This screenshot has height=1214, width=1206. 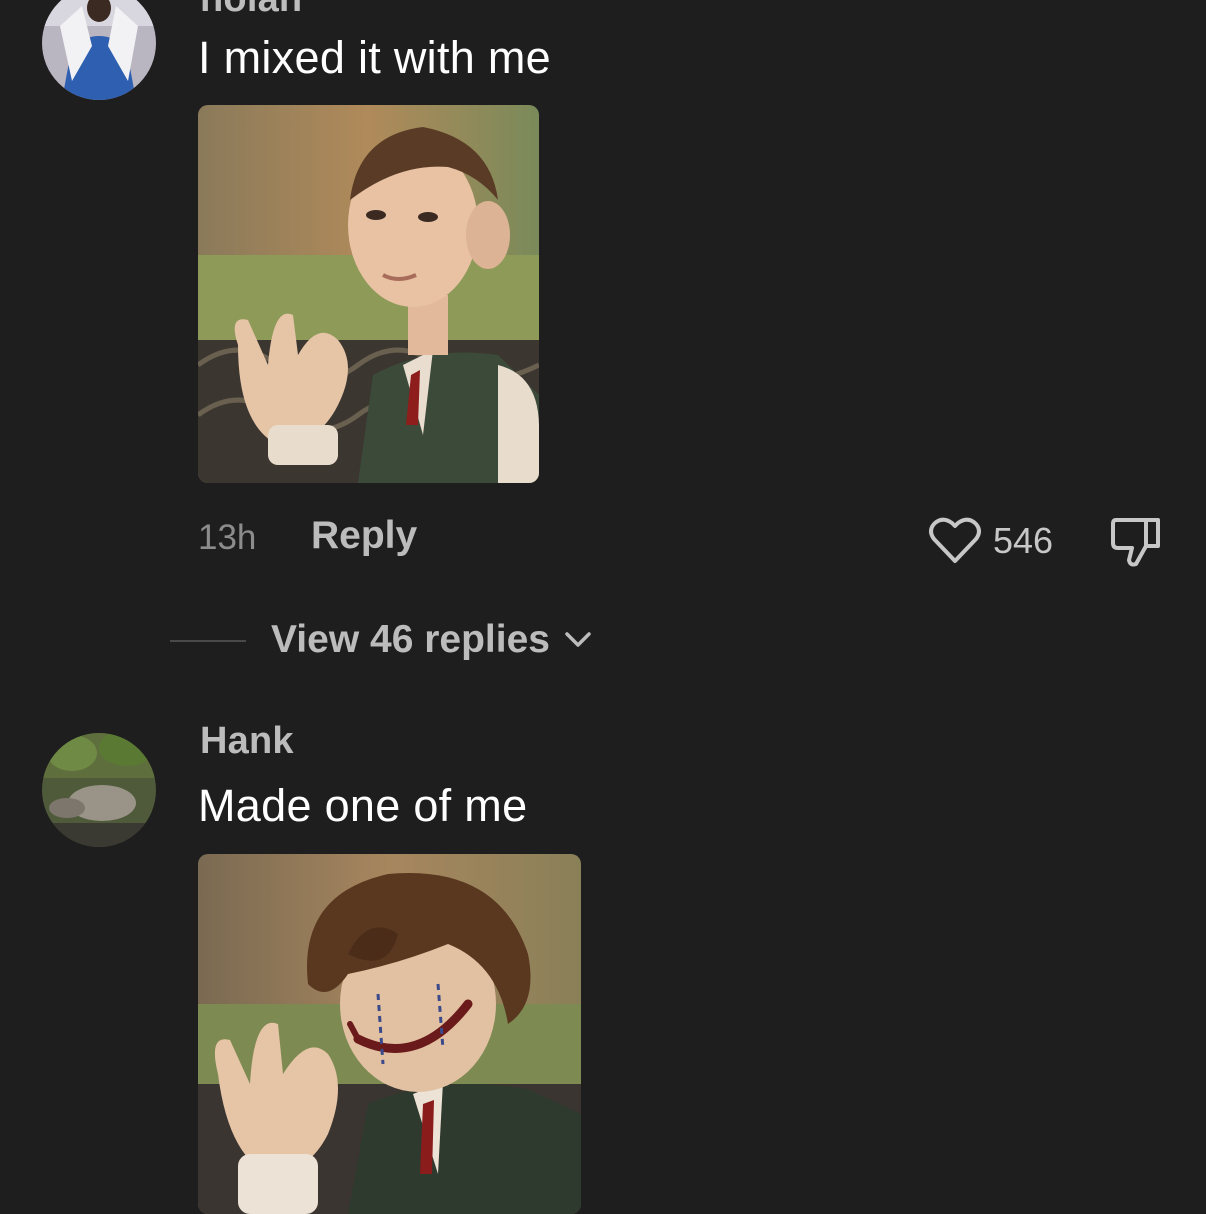 I want to click on comment-text: I mixed it with me, so click(x=374, y=57).